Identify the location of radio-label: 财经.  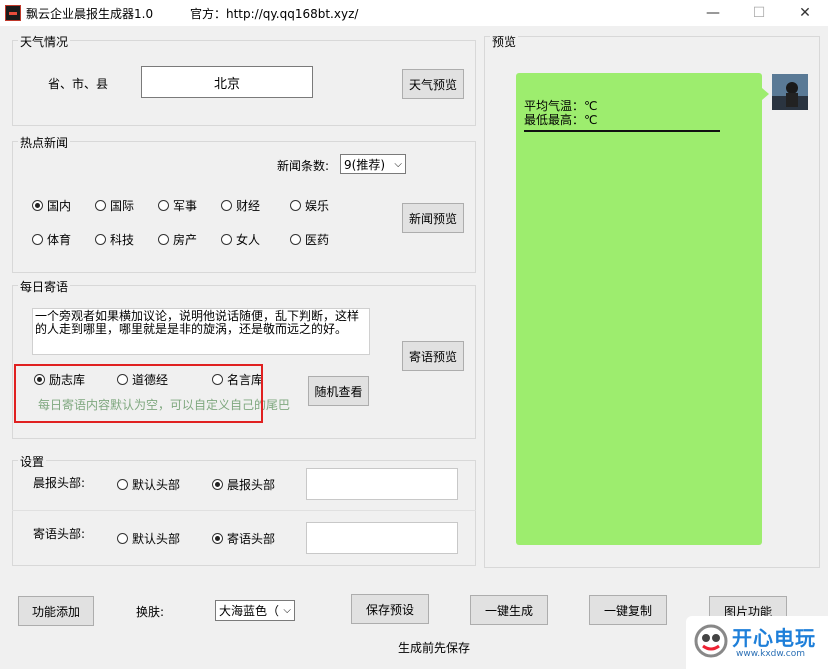
(248, 206).